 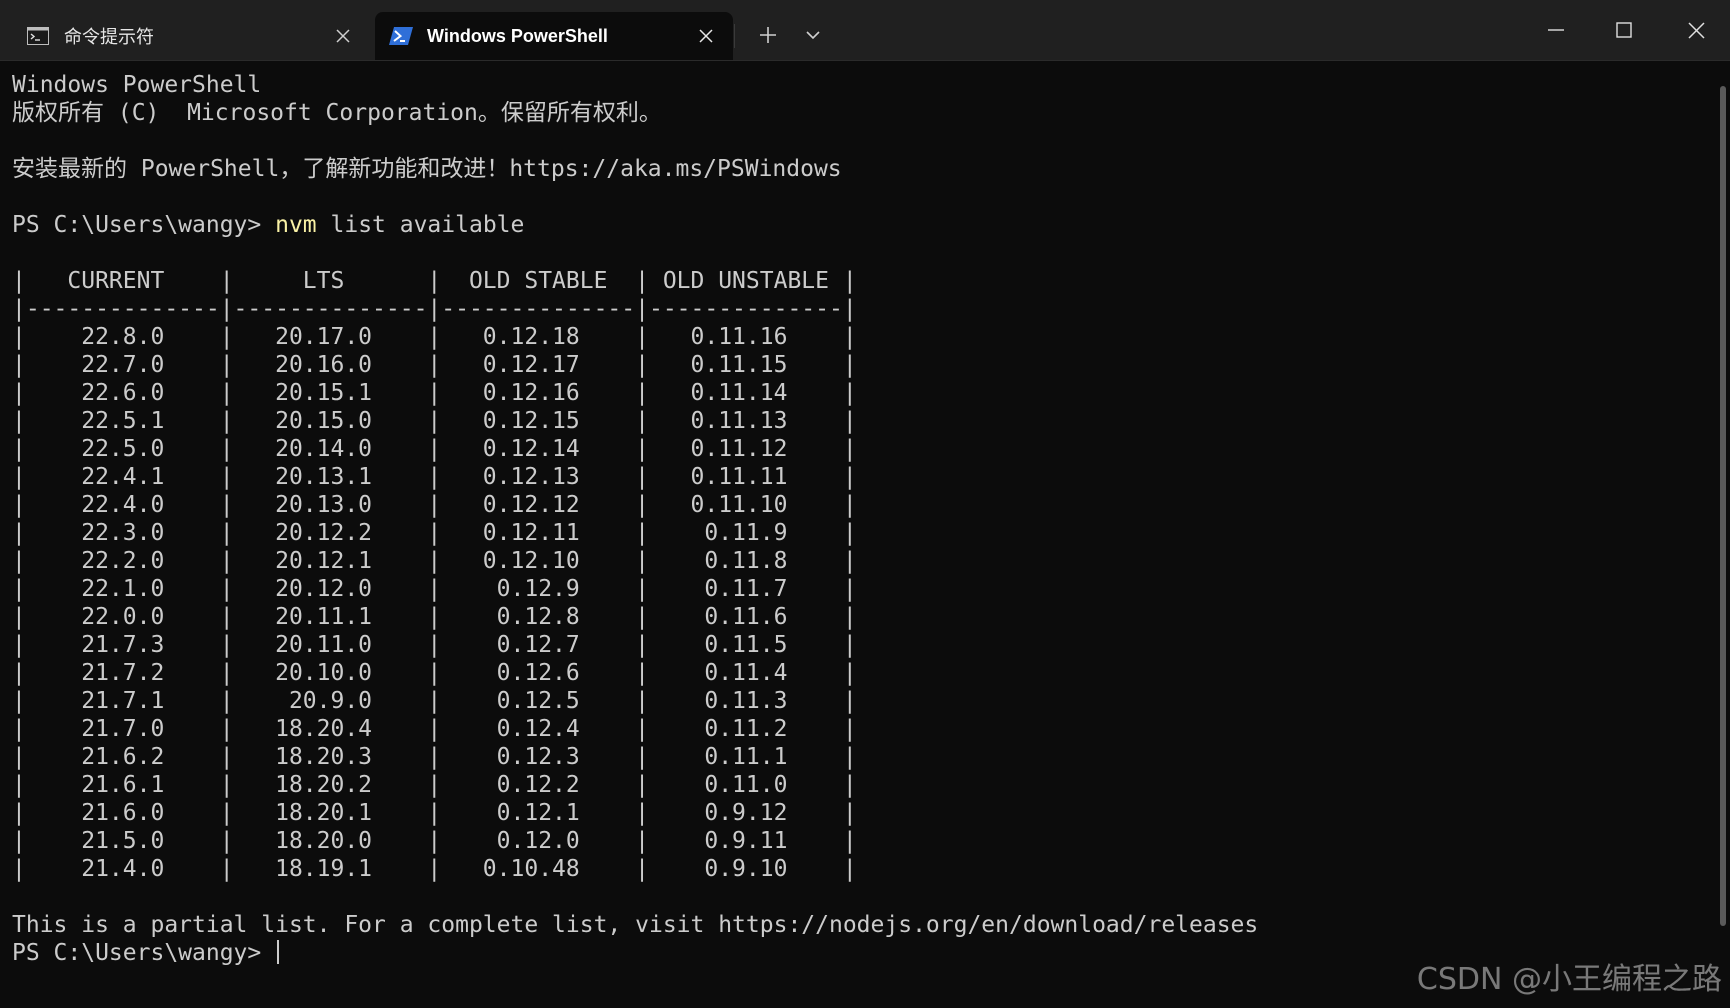 What do you see at coordinates (296, 225) in the screenshot?
I see `command-name: nvm` at bounding box center [296, 225].